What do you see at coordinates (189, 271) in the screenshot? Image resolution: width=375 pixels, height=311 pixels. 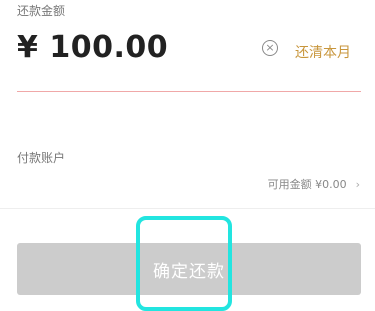 I see `confirm-repay-label: 确定还款` at bounding box center [189, 271].